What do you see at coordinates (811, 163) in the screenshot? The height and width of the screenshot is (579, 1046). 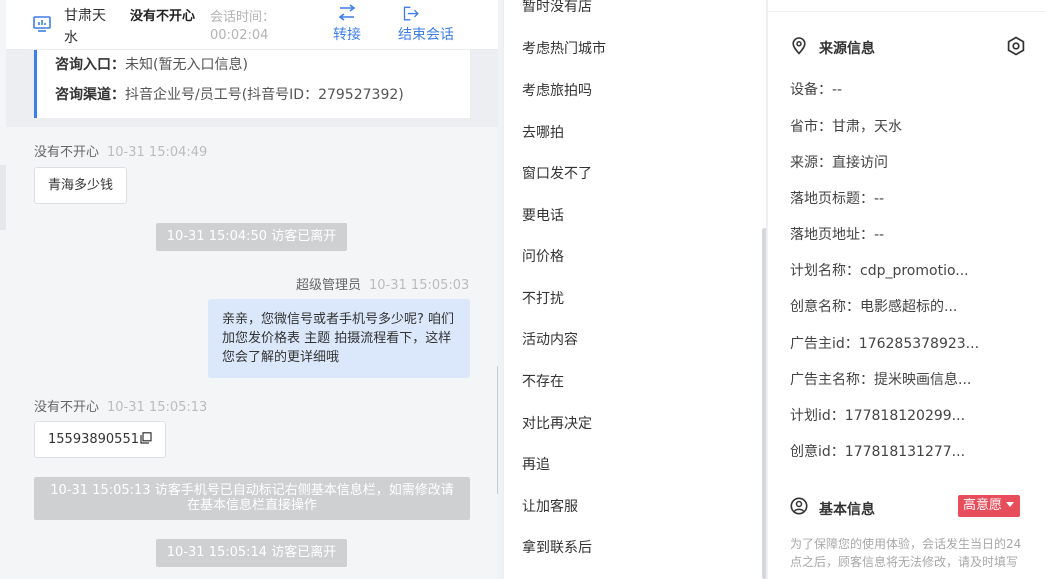 I see `field-label: 来源：` at bounding box center [811, 163].